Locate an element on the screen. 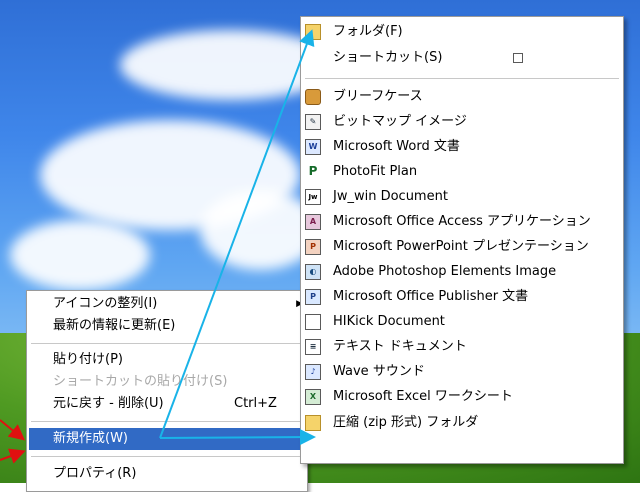 This screenshot has width=640, height=492. submenu-item-zip-folder: 圧縮 (zip 形式) フォルダ is located at coordinates (391, 423).